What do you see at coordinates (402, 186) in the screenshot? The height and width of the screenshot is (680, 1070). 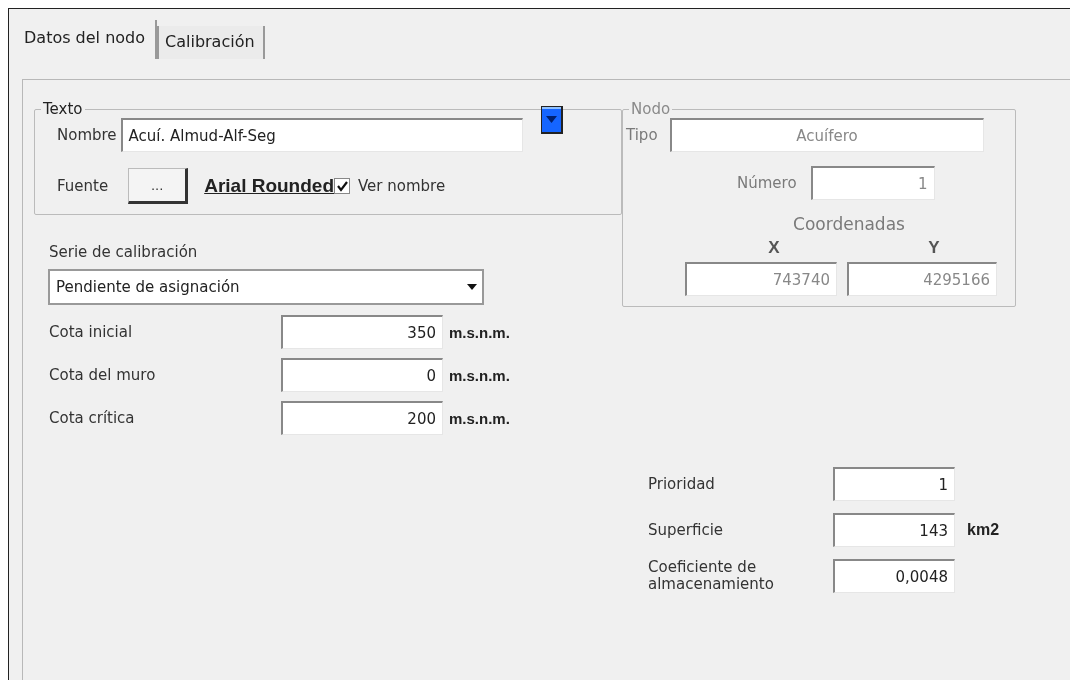 I see `checkbox-label: Ver nombre` at bounding box center [402, 186].